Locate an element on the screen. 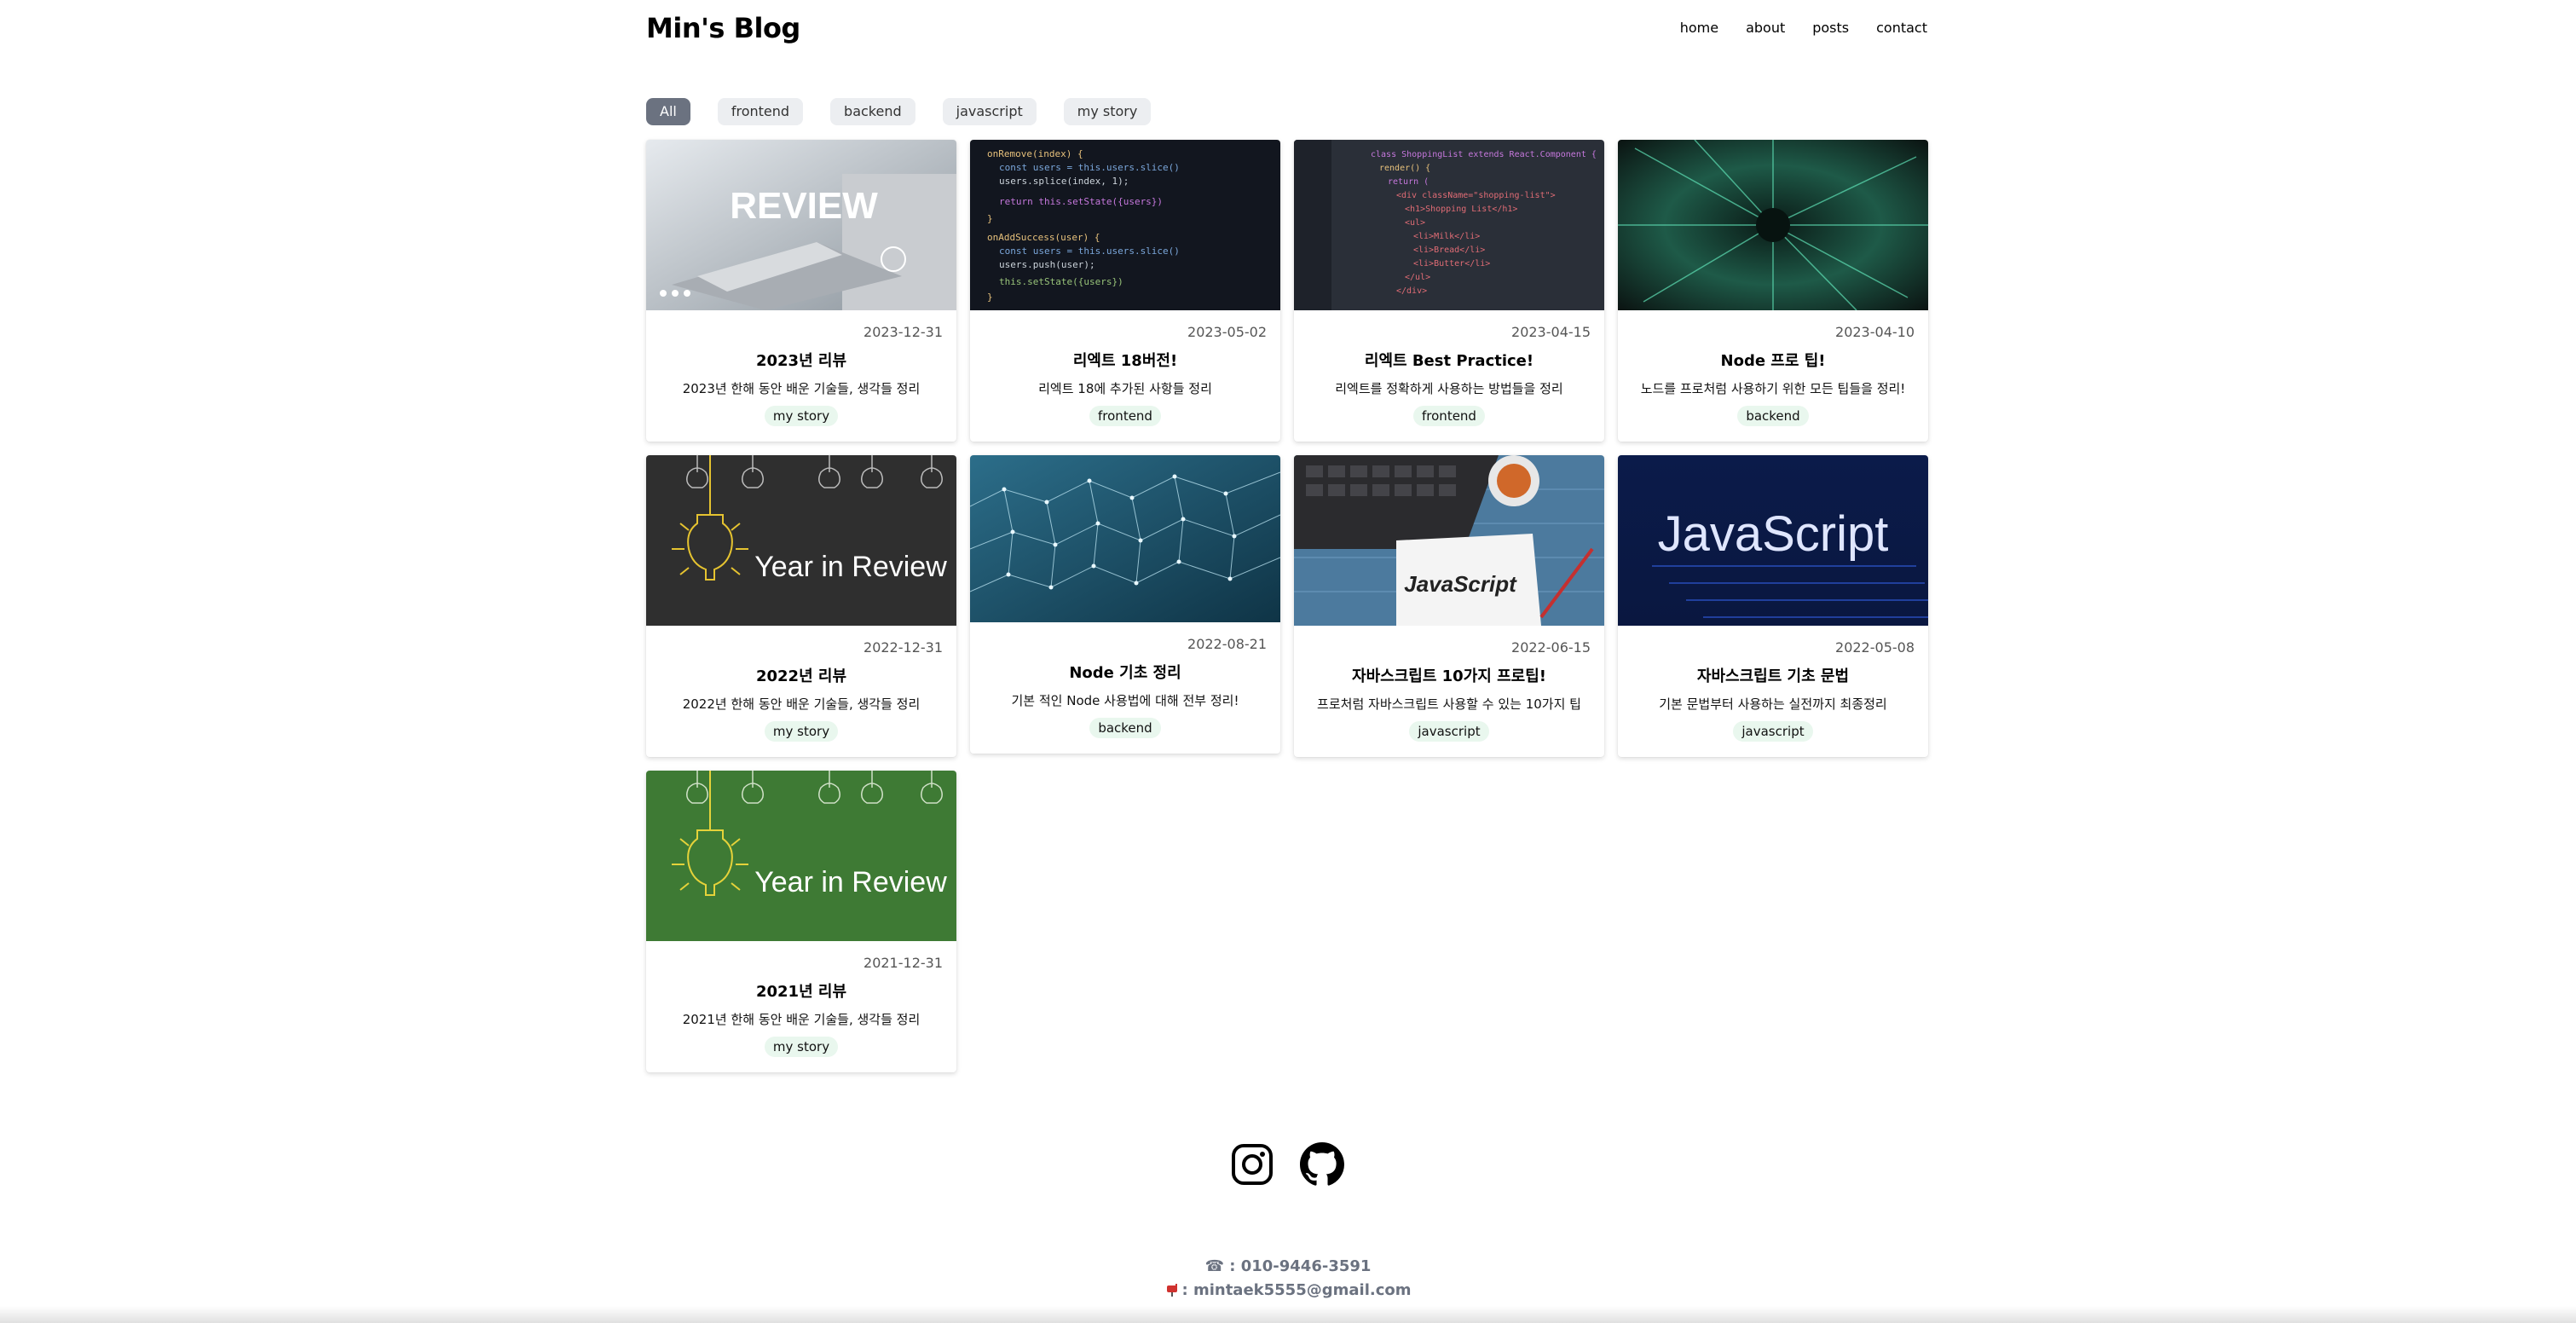 The image size is (2576, 1323). post-date: 2021-12-31 is located at coordinates (903, 963).